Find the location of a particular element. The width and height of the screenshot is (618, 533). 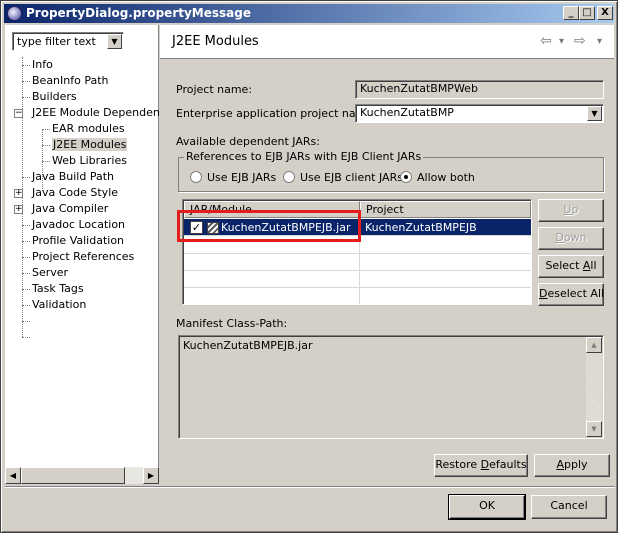

tree-item-server: Server is located at coordinates (50, 273).